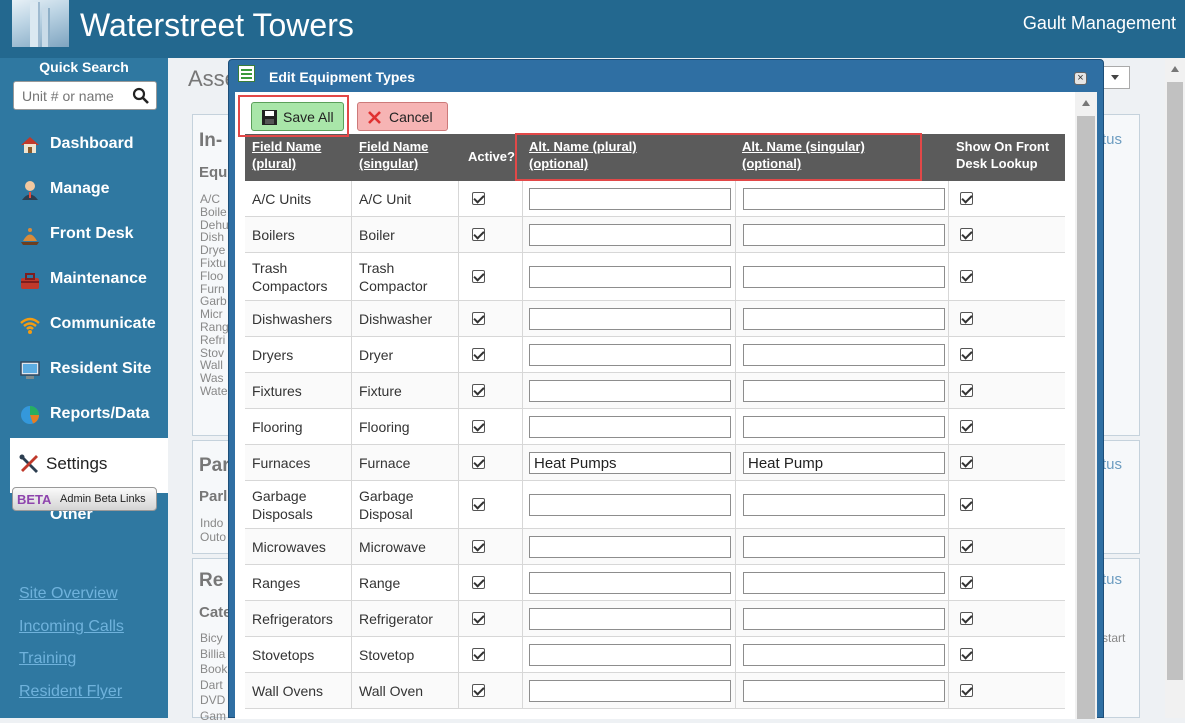 This screenshot has height=723, width=1185. Describe the element at coordinates (84, 370) in the screenshot. I see `nav-item-resident-site: Resident Site` at that location.